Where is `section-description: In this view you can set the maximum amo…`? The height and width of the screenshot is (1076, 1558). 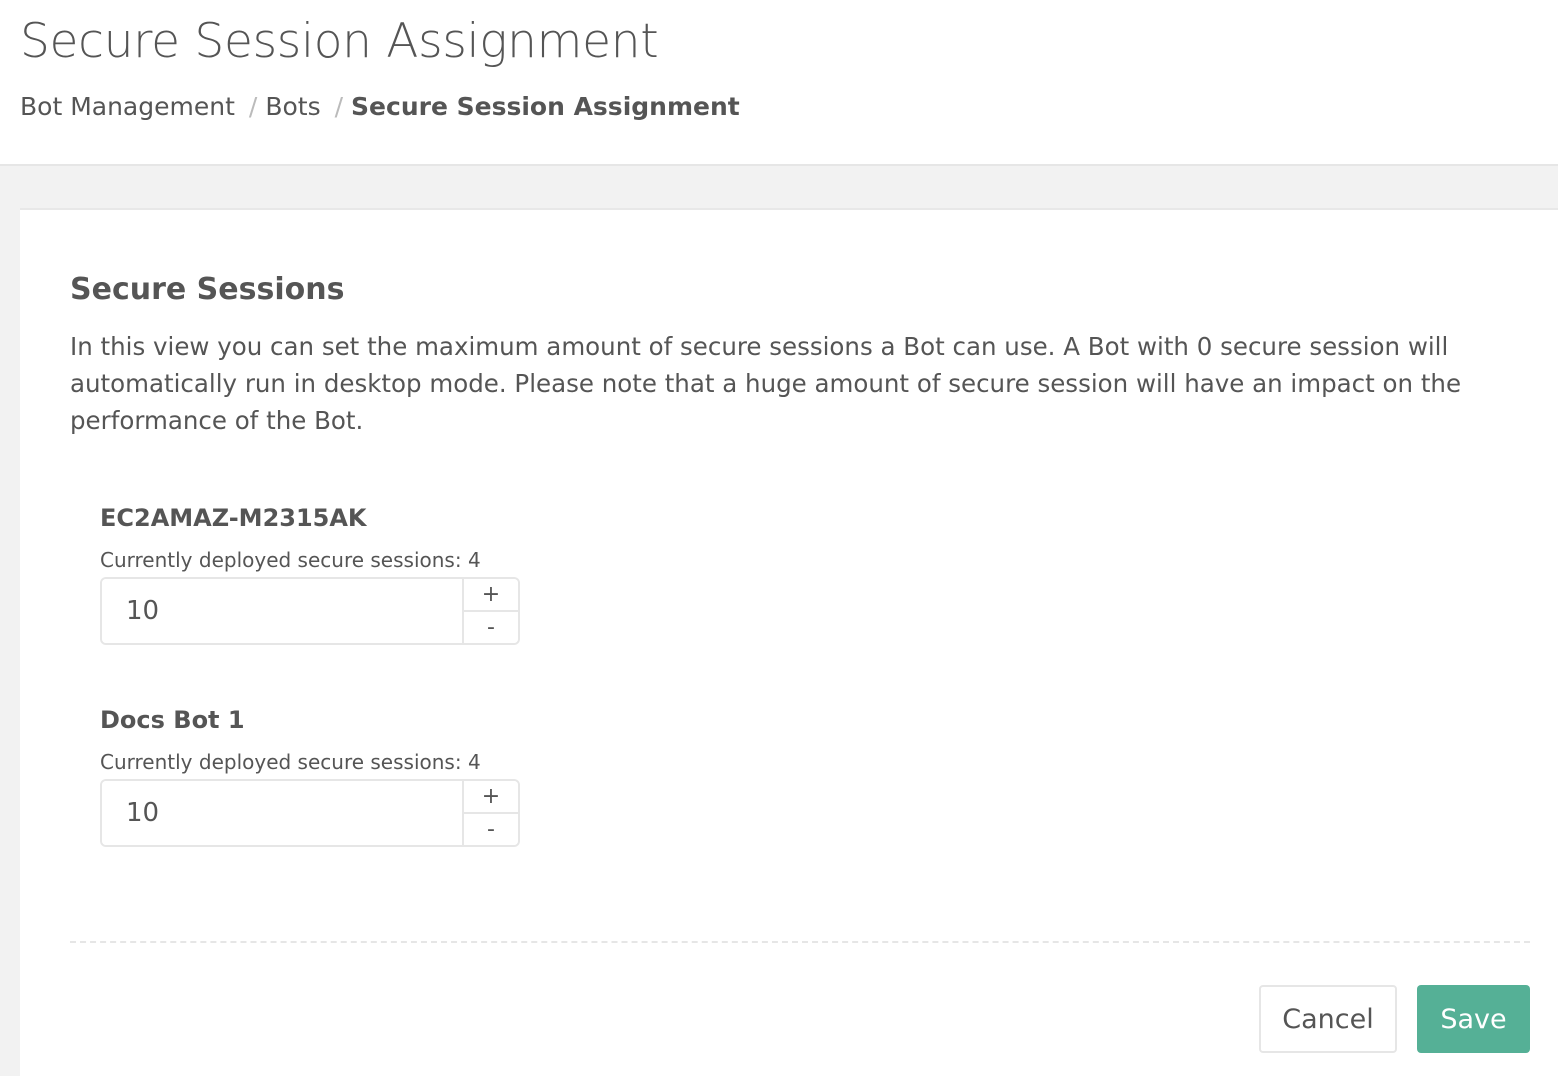 section-description: In this view you can set the maximum amo… is located at coordinates (766, 383).